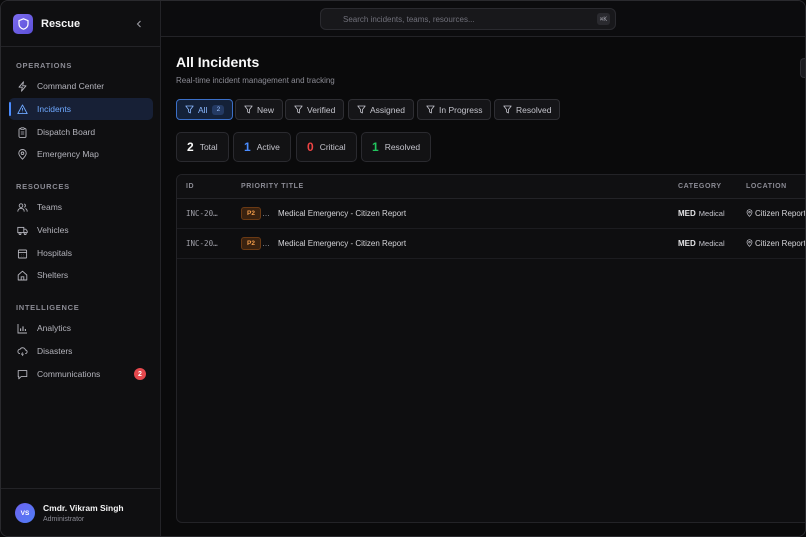 This screenshot has height=537, width=806. I want to click on section-label-resources: RESOURCES, so click(43, 186).